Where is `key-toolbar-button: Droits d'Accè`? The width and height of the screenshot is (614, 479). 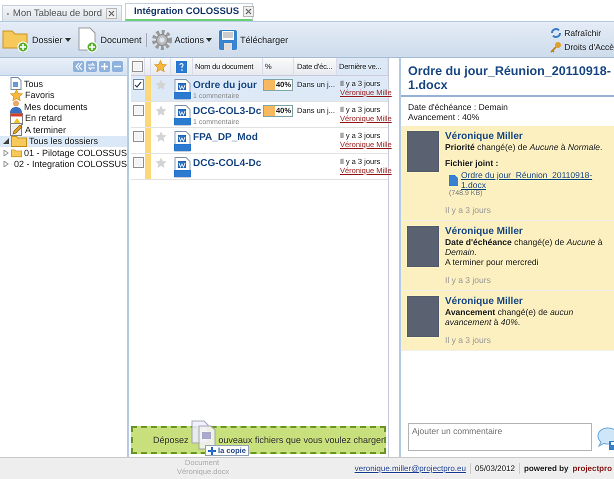
key-toolbar-button: Droits d'Accè is located at coordinates (582, 46).